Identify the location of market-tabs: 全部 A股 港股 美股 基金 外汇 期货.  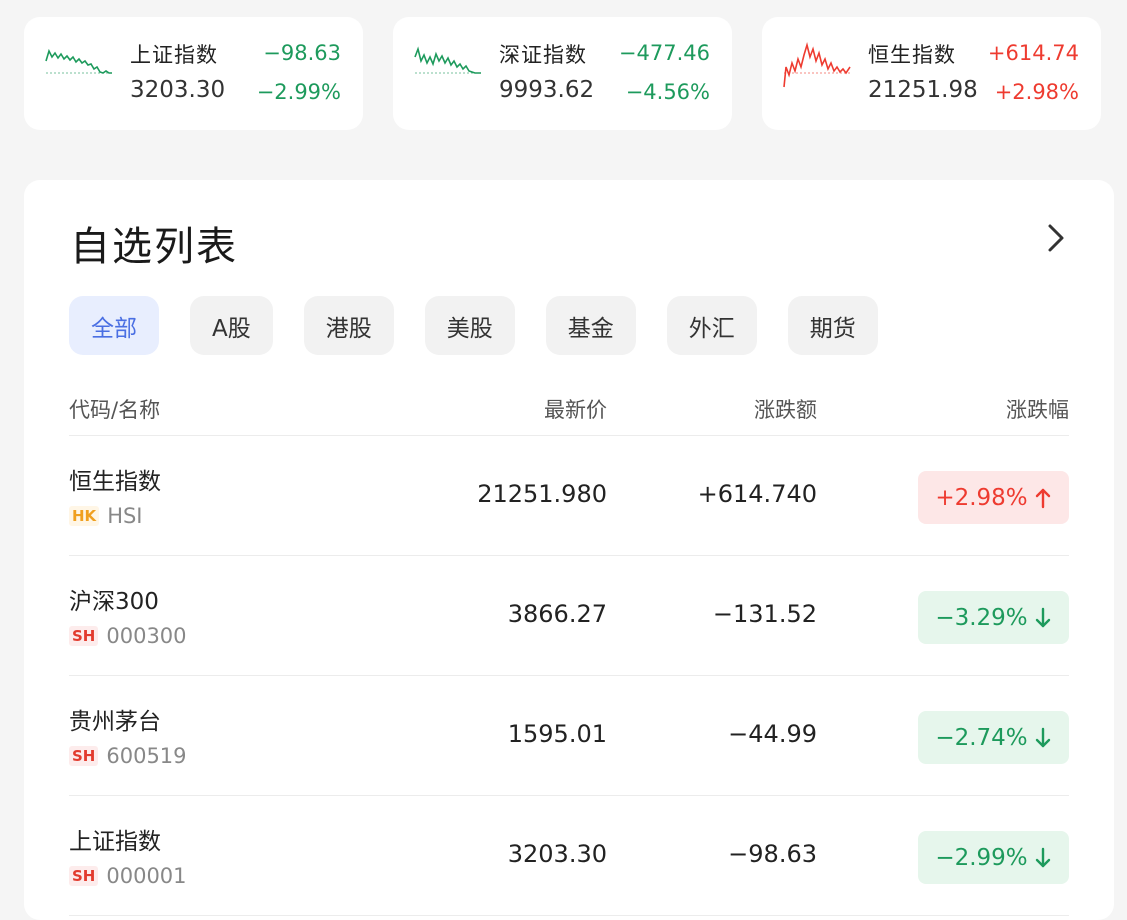
(473, 325).